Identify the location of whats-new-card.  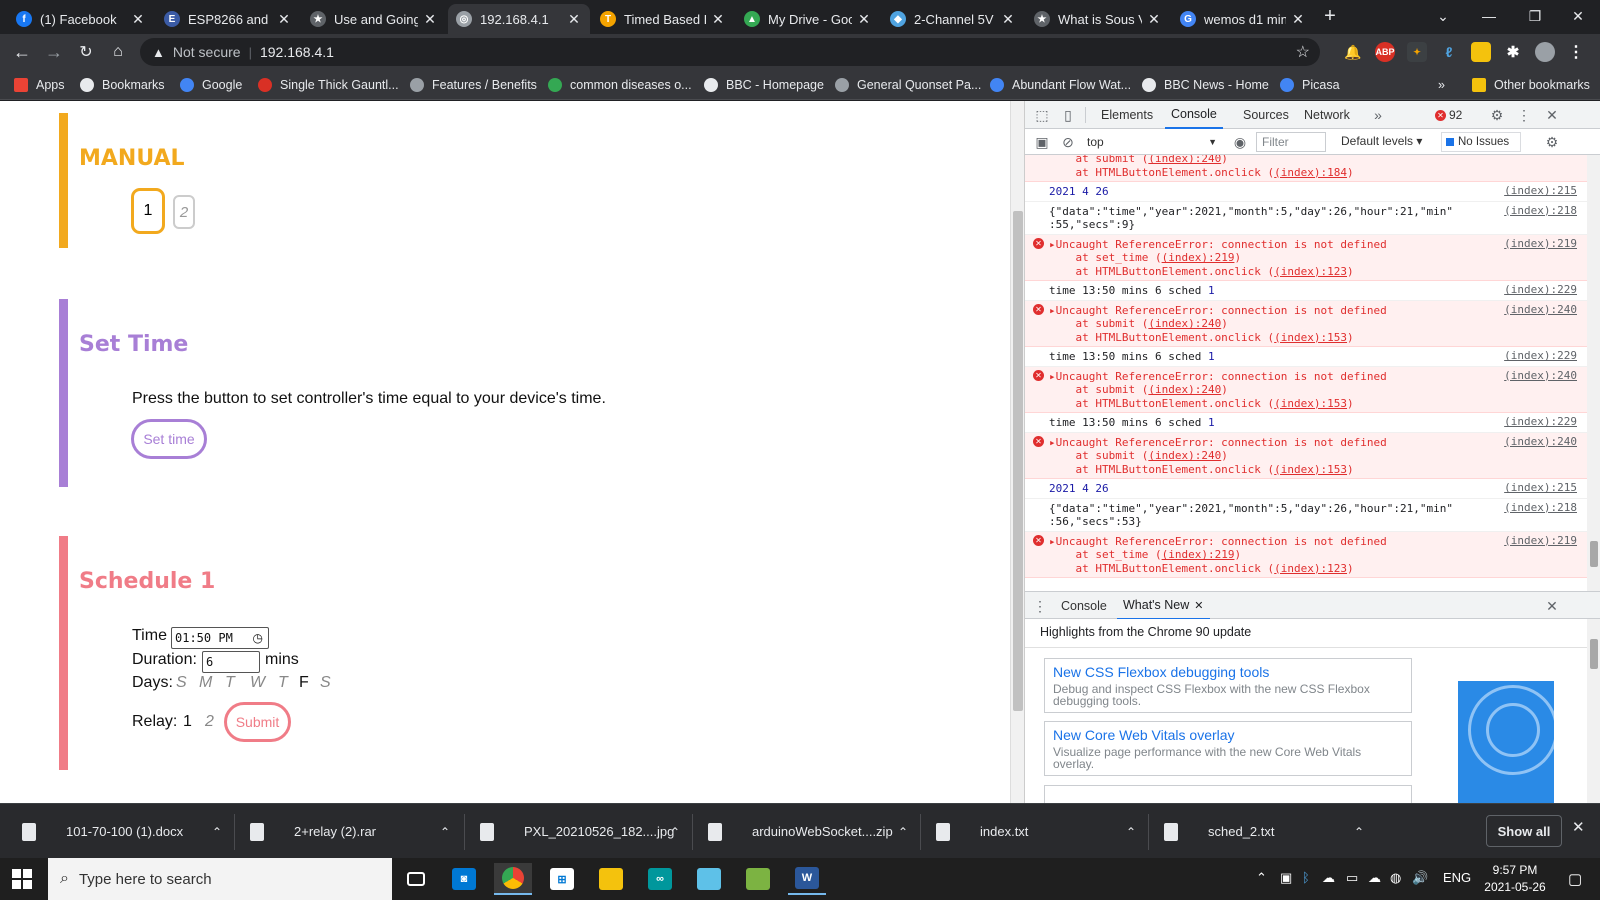
(1228, 794).